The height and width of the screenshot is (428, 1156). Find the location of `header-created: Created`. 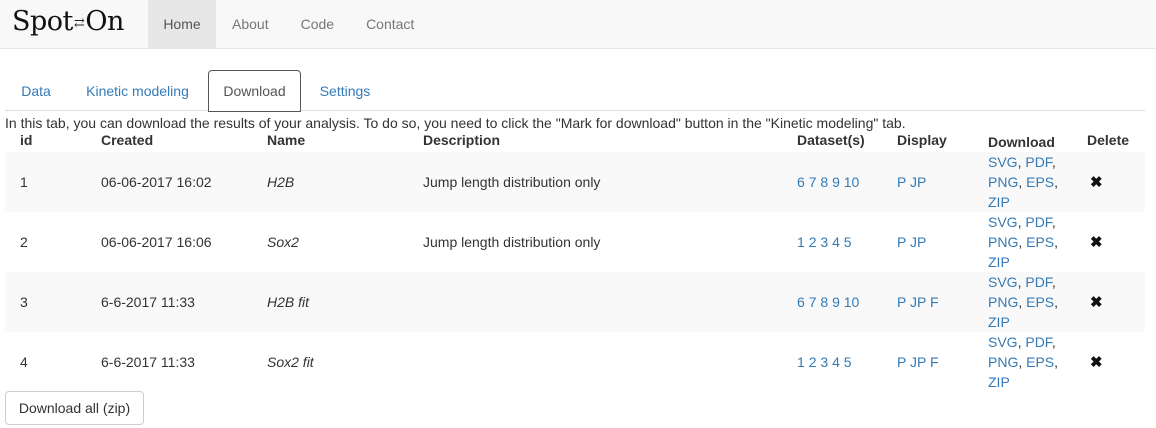

header-created: Created is located at coordinates (127, 140).